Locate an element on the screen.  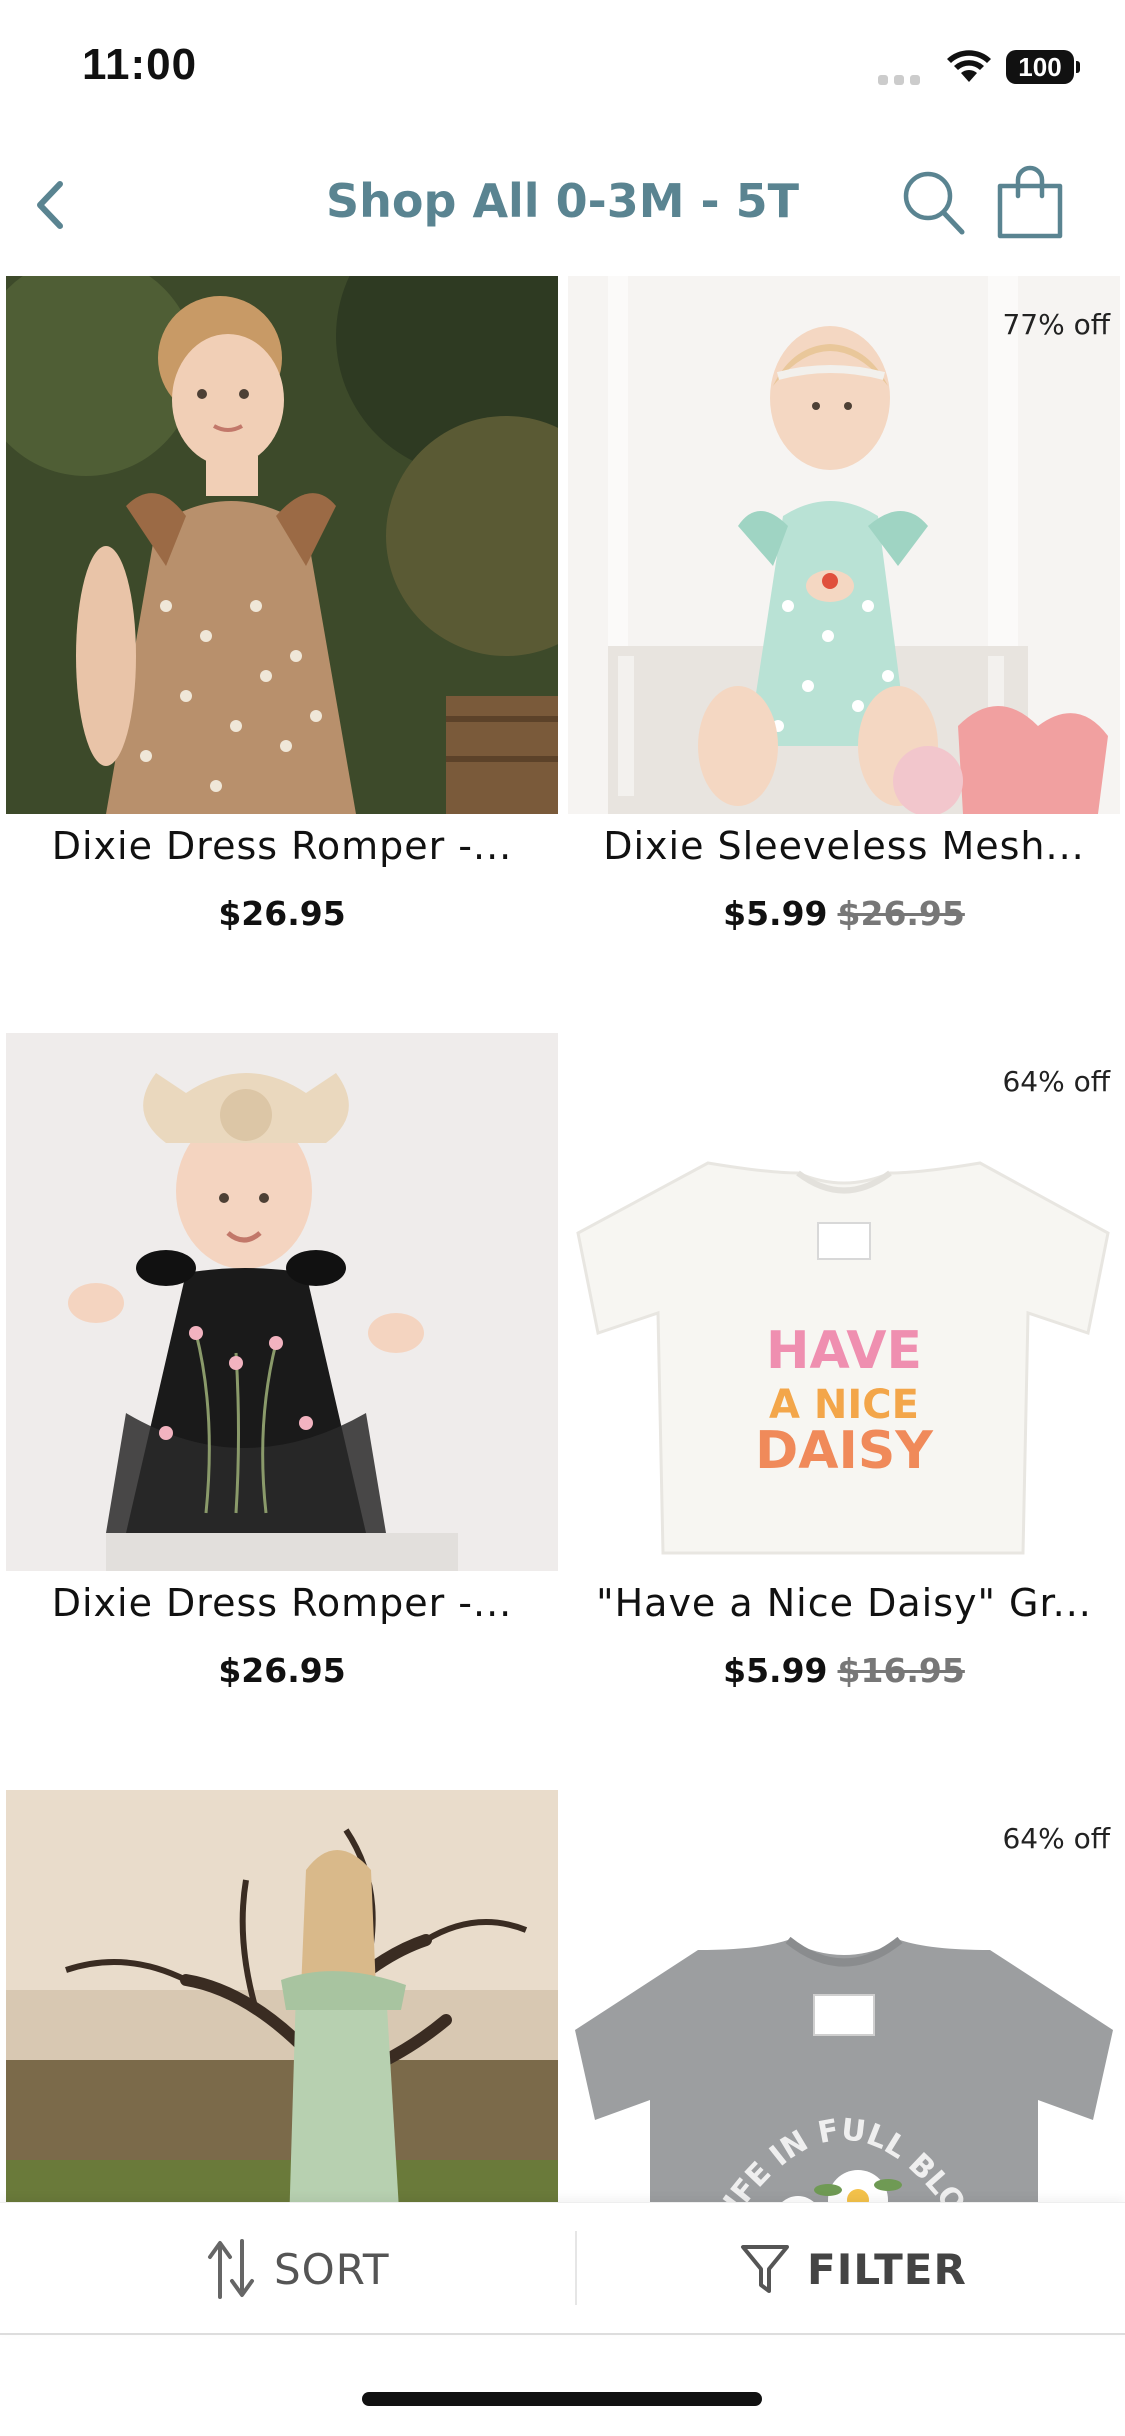
shopping-bag-icon is located at coordinates (1030, 202).